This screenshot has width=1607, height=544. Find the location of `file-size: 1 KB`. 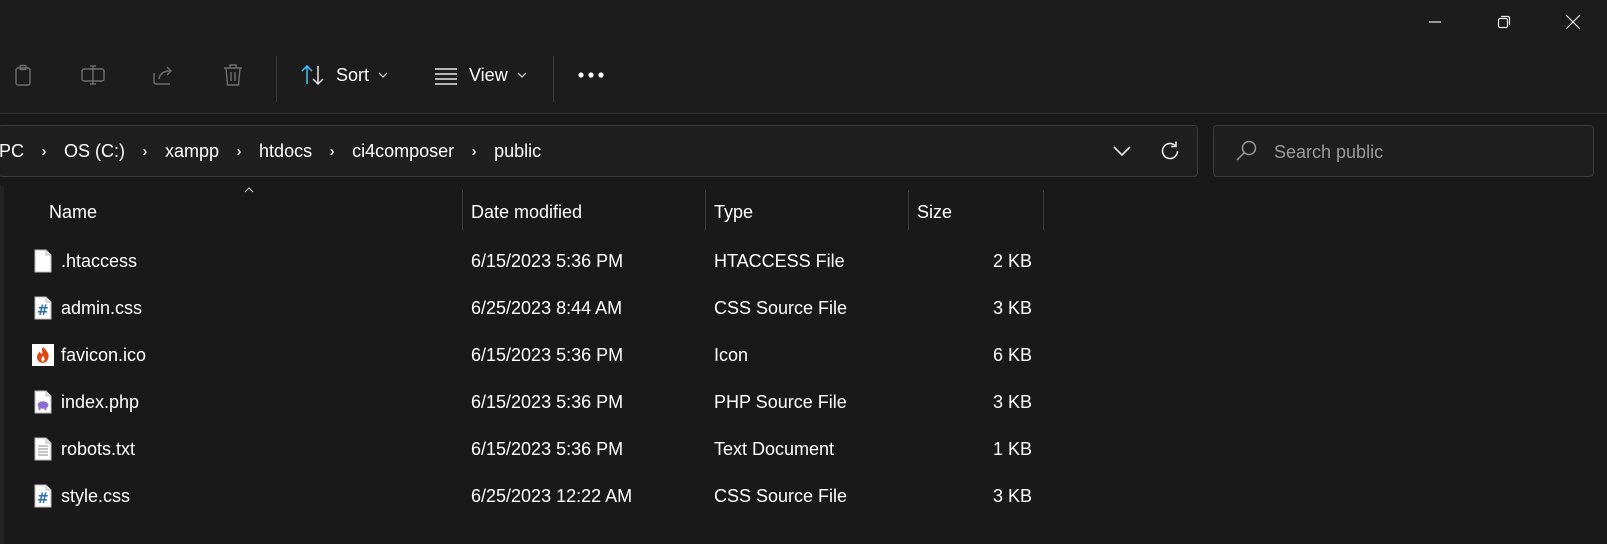

file-size: 1 KB is located at coordinates (1012, 449).